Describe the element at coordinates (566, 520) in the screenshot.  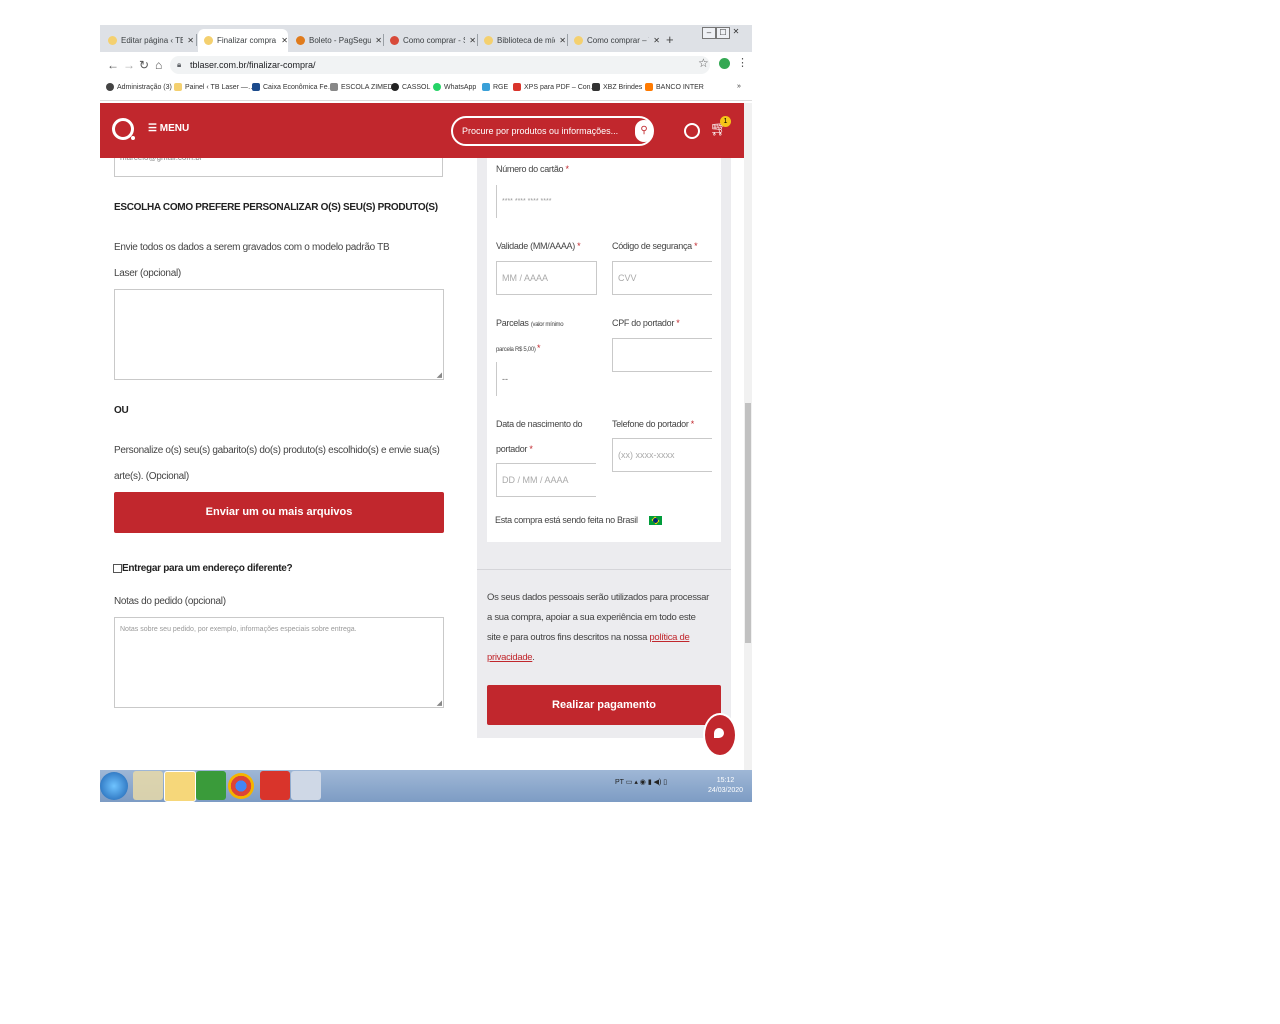
I see `country-note: Esta compra está sendo feita no Brasil` at that location.